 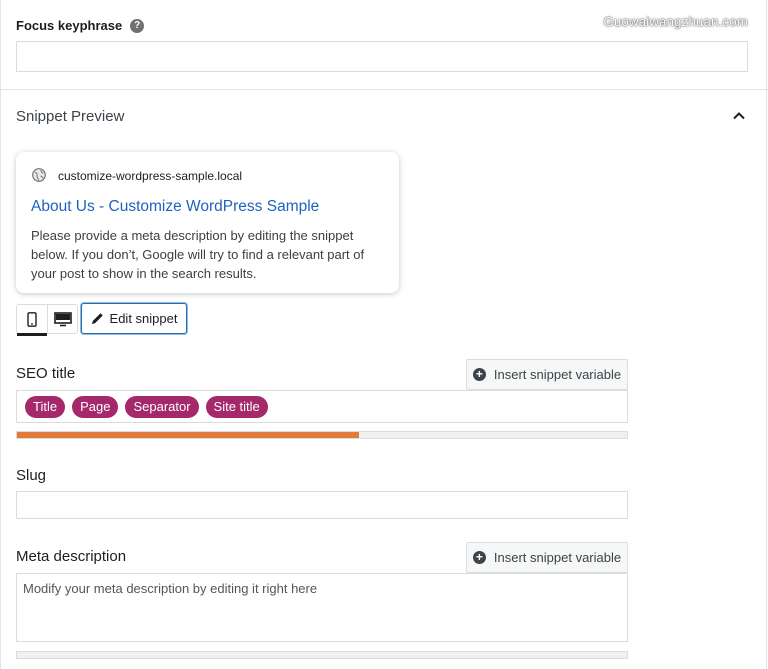 I want to click on preview-mode-toggle, so click(x=47, y=320).